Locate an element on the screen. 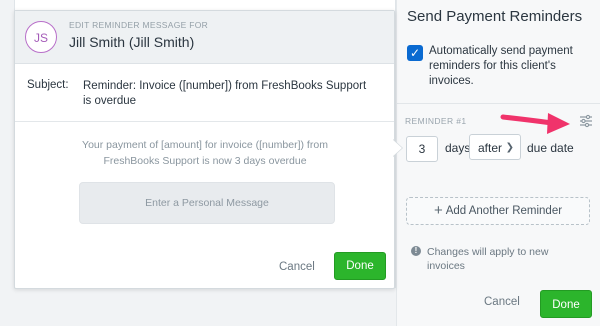  panel-title: Send Payment Reminders is located at coordinates (495, 16).